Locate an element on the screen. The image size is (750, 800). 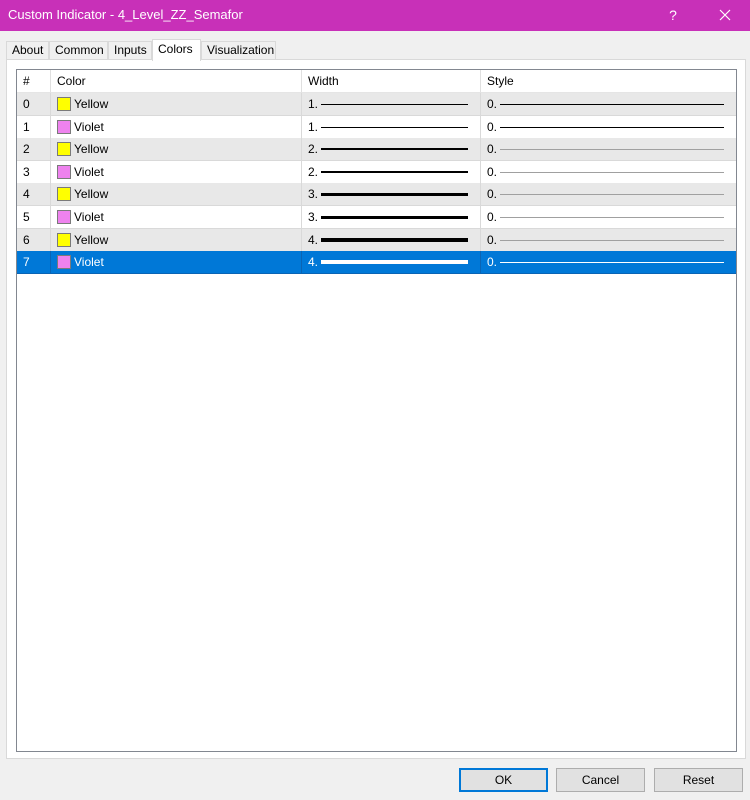
row-number: 1 is located at coordinates (26, 126).